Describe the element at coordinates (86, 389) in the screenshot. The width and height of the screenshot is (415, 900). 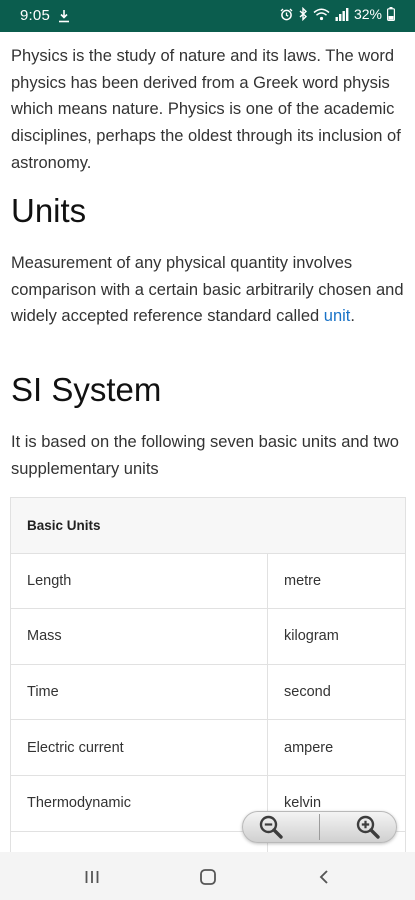
I see `si-system-heading: SI System` at that location.